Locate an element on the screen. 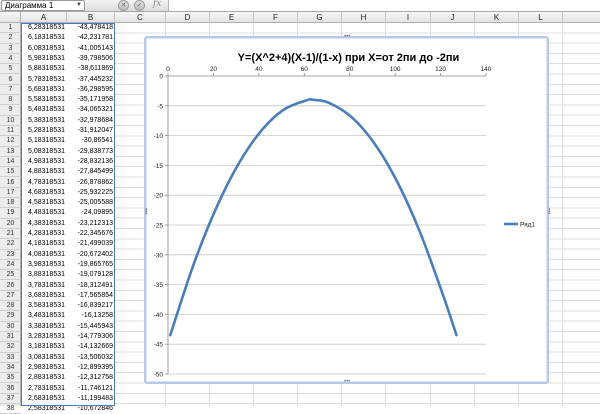  cell-b: -43,478418 is located at coordinates (91, 28).